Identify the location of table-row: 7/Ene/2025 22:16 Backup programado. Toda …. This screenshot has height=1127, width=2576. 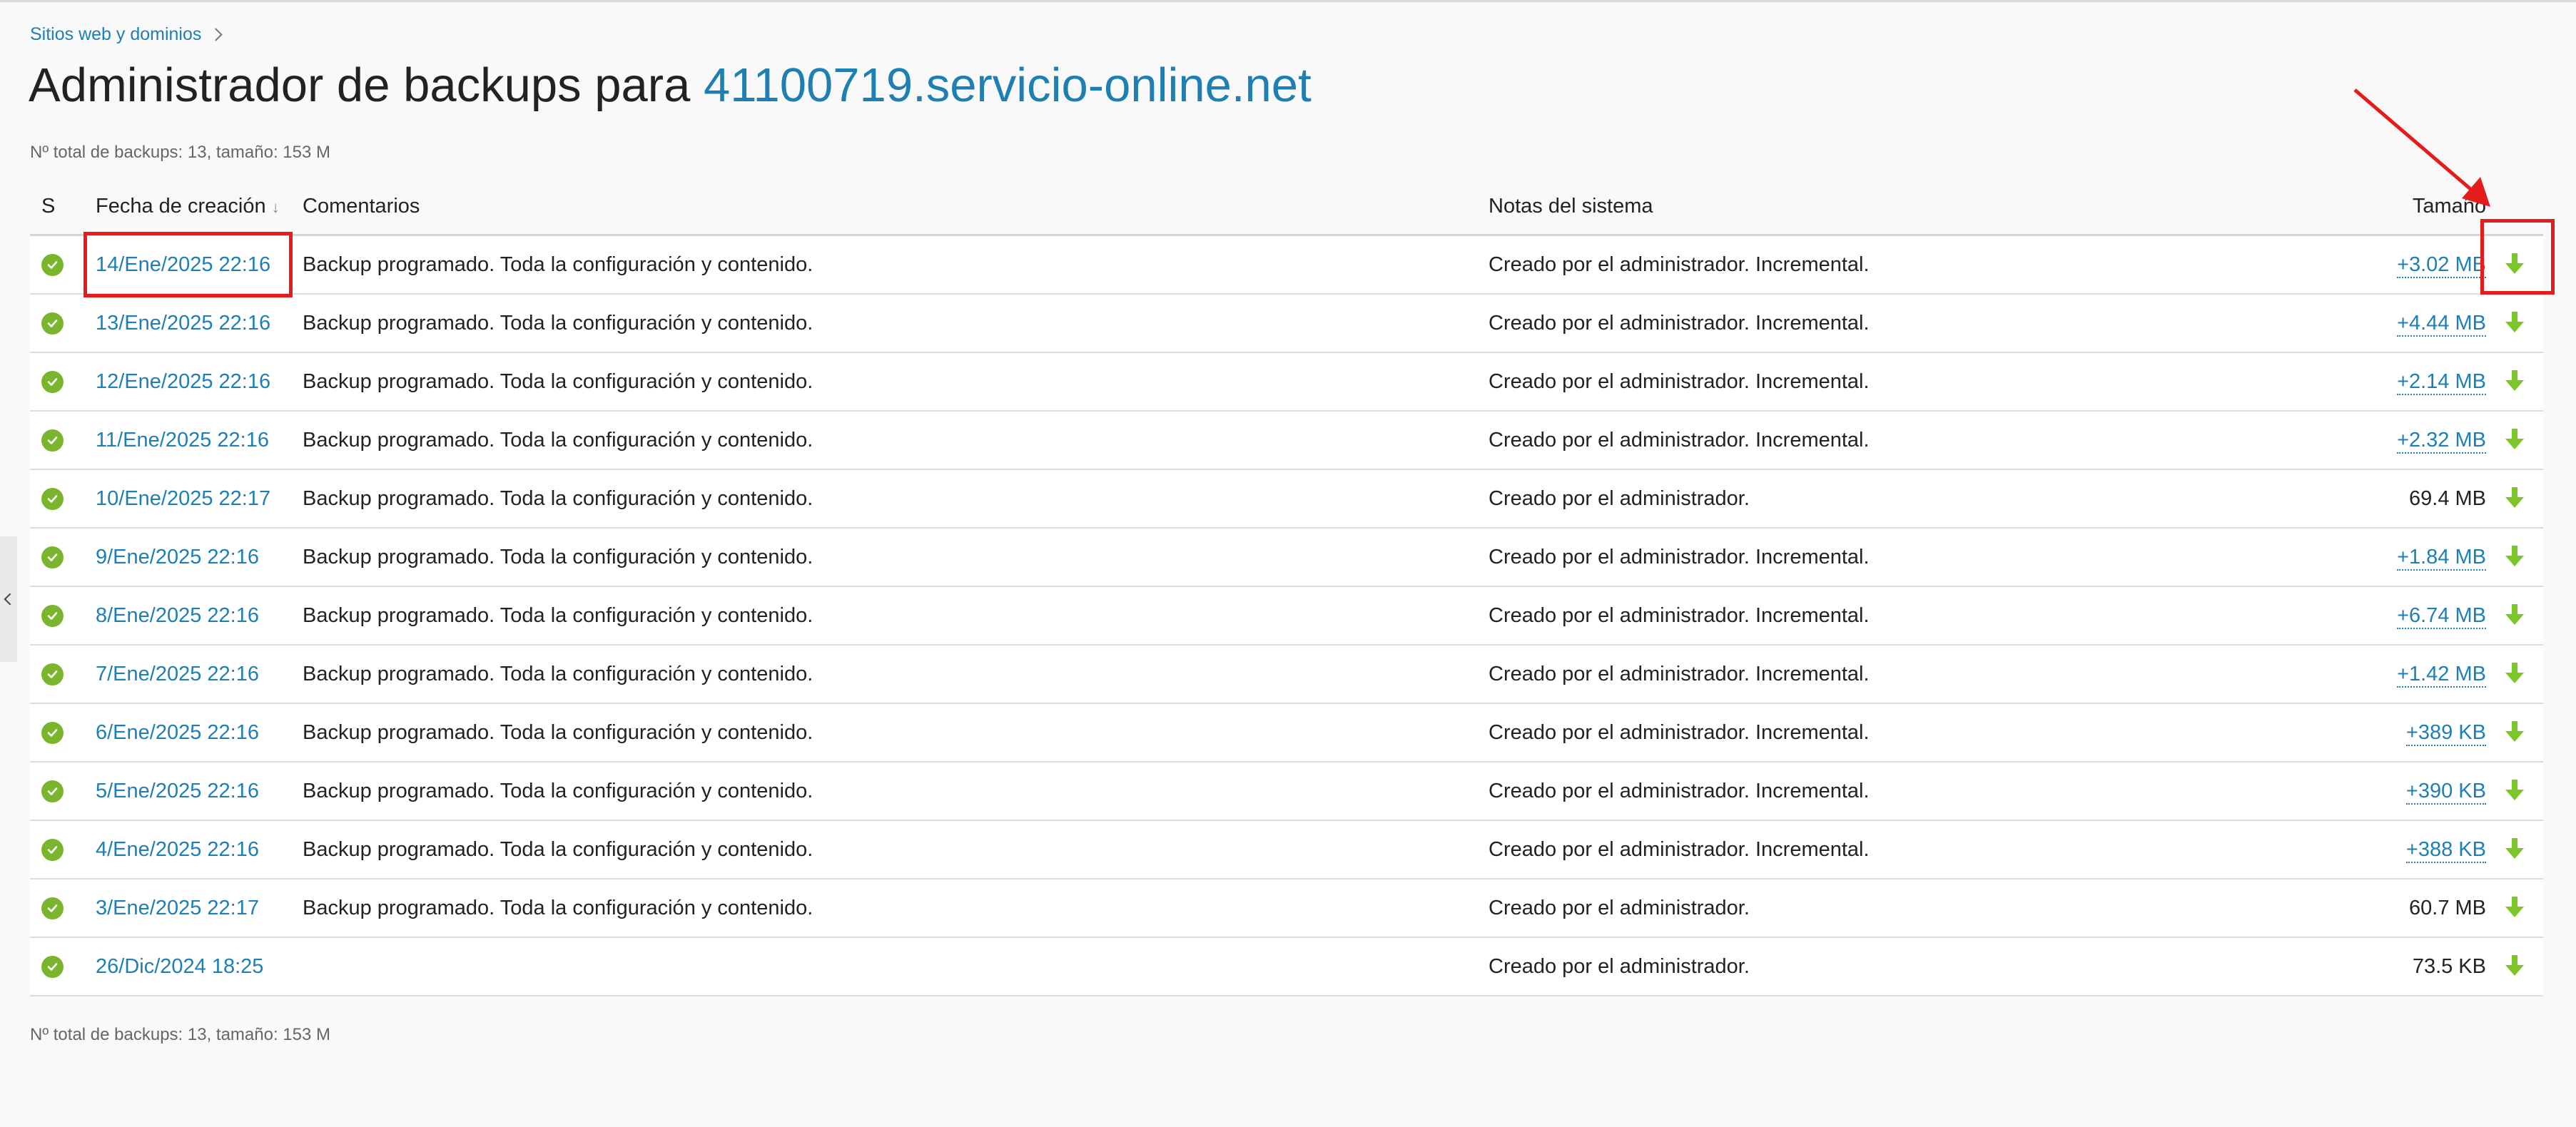
(1286, 675).